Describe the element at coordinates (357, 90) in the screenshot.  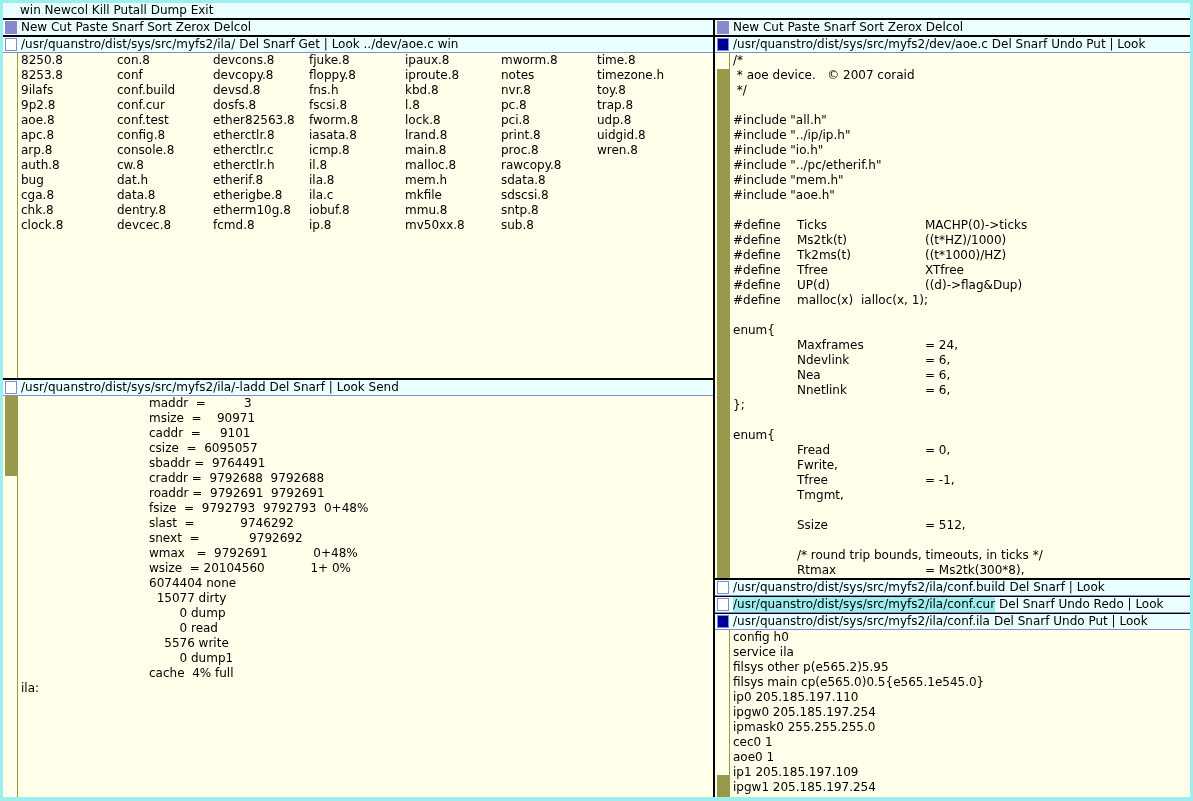
I see `file-name: fns.h` at that location.